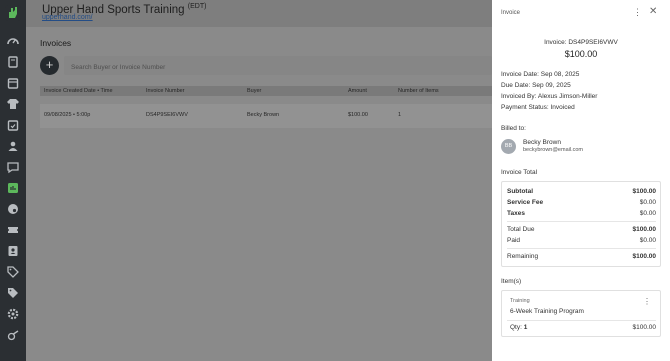 This screenshot has height=361, width=670. What do you see at coordinates (13, 314) in the screenshot?
I see `settings-icon` at bounding box center [13, 314].